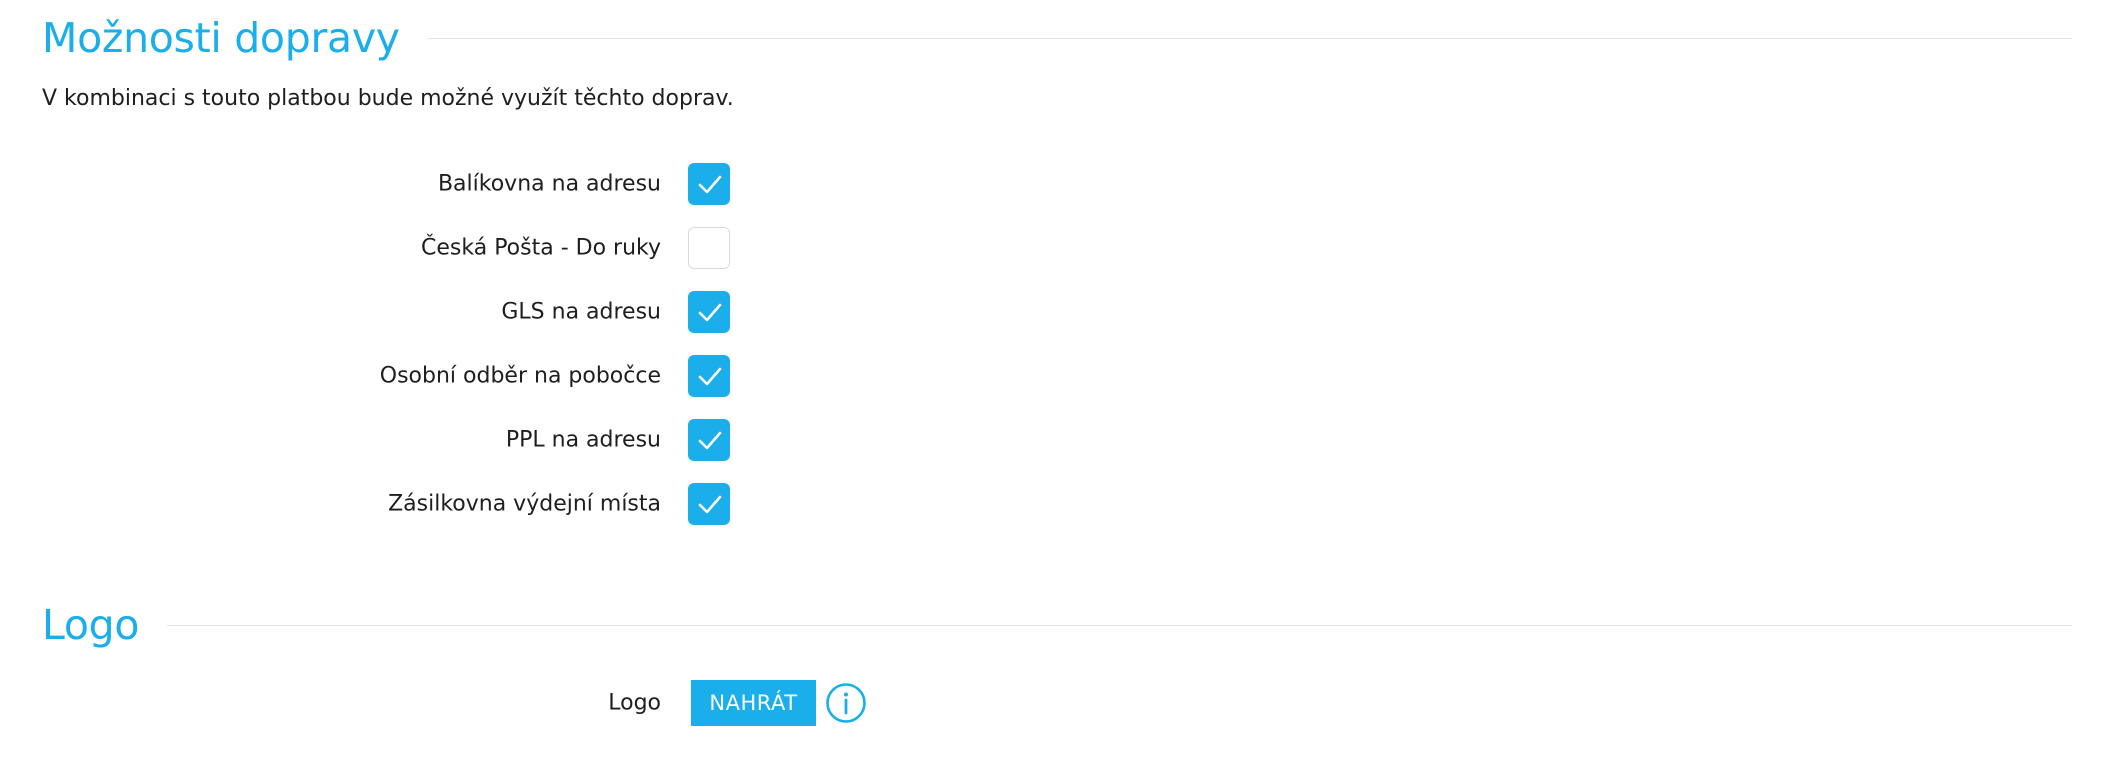 This screenshot has height=762, width=2107. What do you see at coordinates (380, 440) in the screenshot?
I see `shipping-option-row: PPL na adresu` at bounding box center [380, 440].